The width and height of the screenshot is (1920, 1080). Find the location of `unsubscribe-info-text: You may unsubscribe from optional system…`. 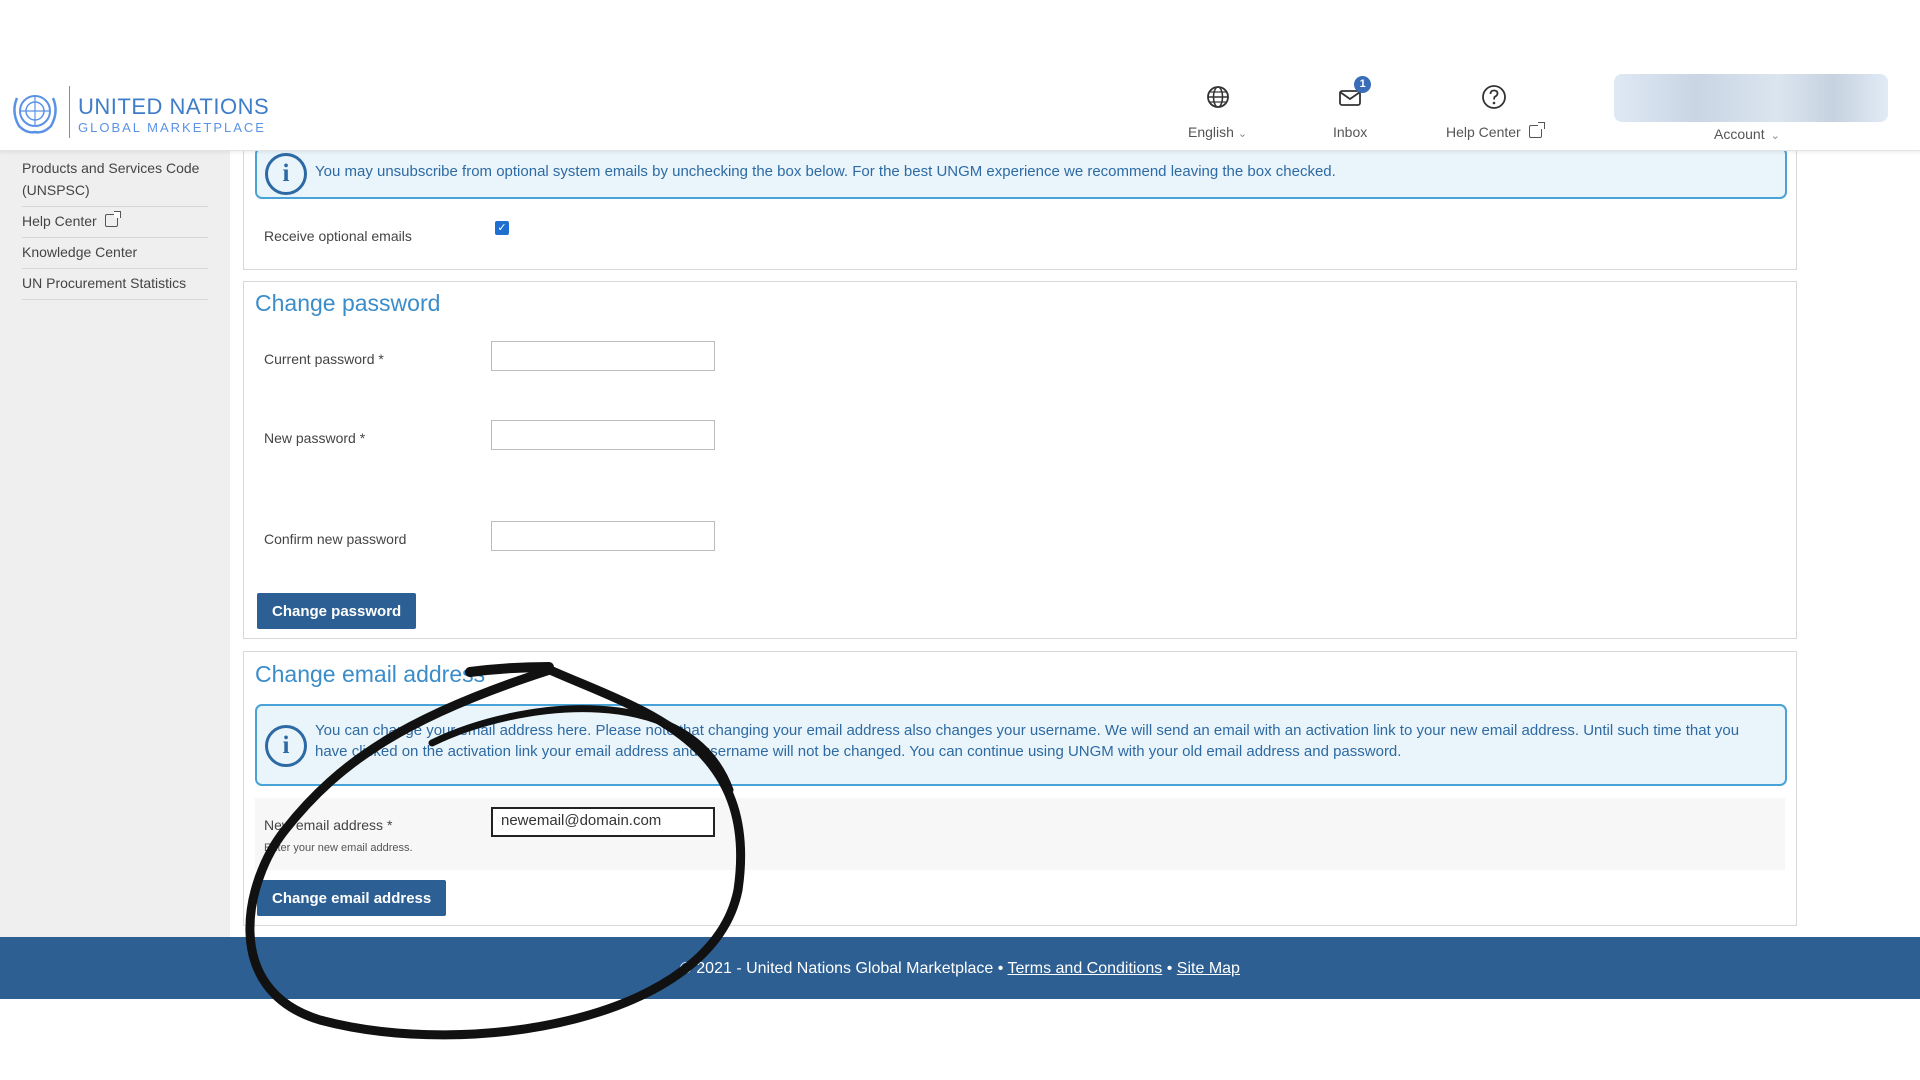

unsubscribe-info-text: You may unsubscribe from optional system… is located at coordinates (825, 171).